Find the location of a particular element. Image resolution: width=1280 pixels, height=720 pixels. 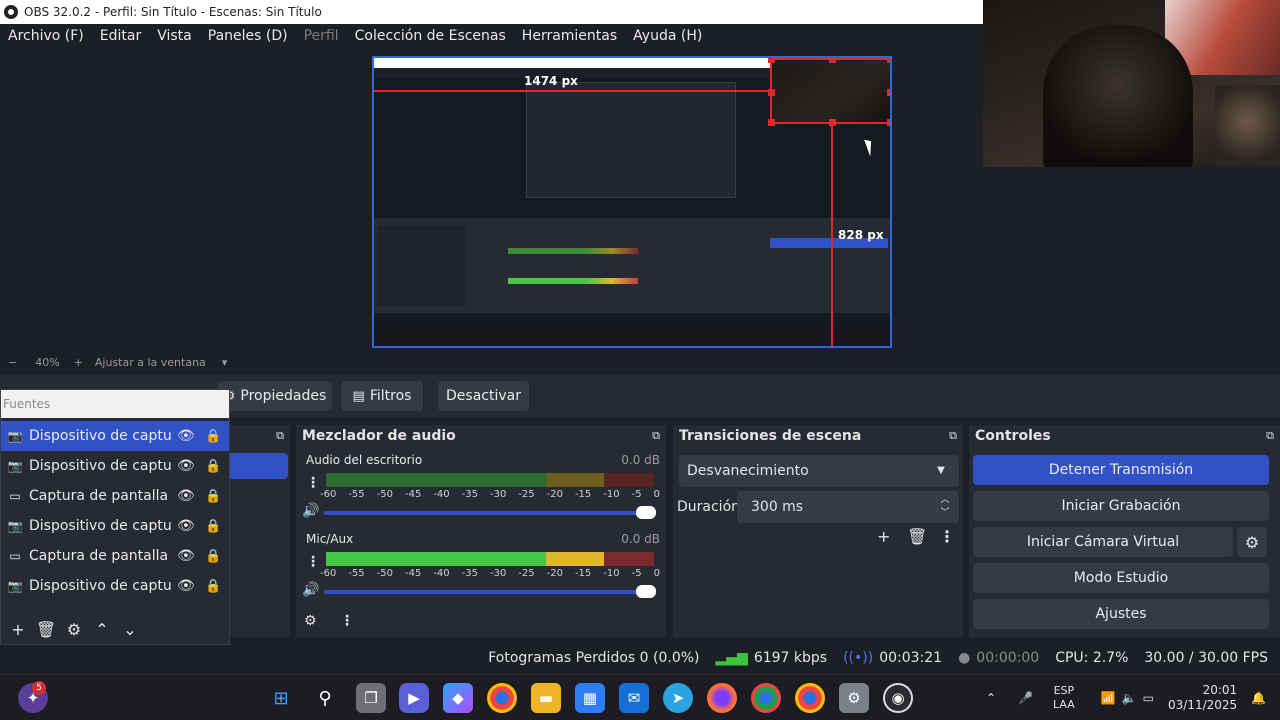

resize-handle-b is located at coordinates (832, 122).